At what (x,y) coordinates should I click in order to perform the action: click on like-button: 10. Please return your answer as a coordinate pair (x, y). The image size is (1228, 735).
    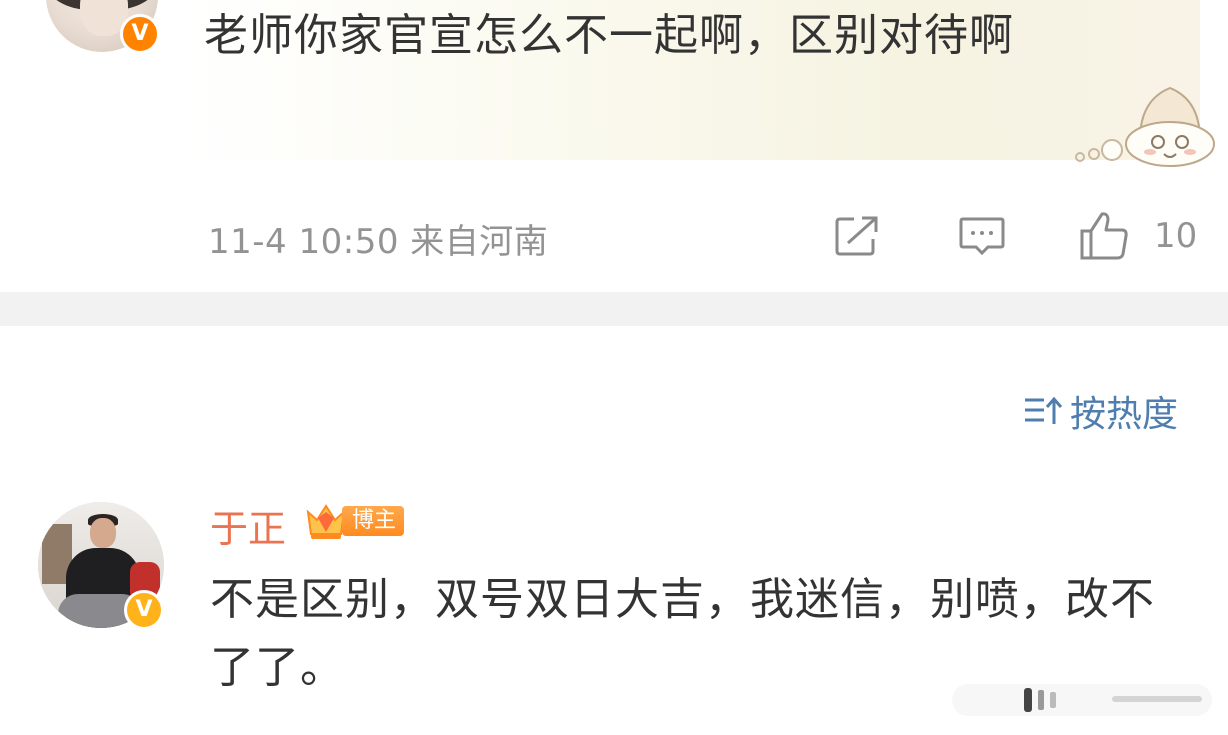
    Looking at the image, I should click on (1143, 236).